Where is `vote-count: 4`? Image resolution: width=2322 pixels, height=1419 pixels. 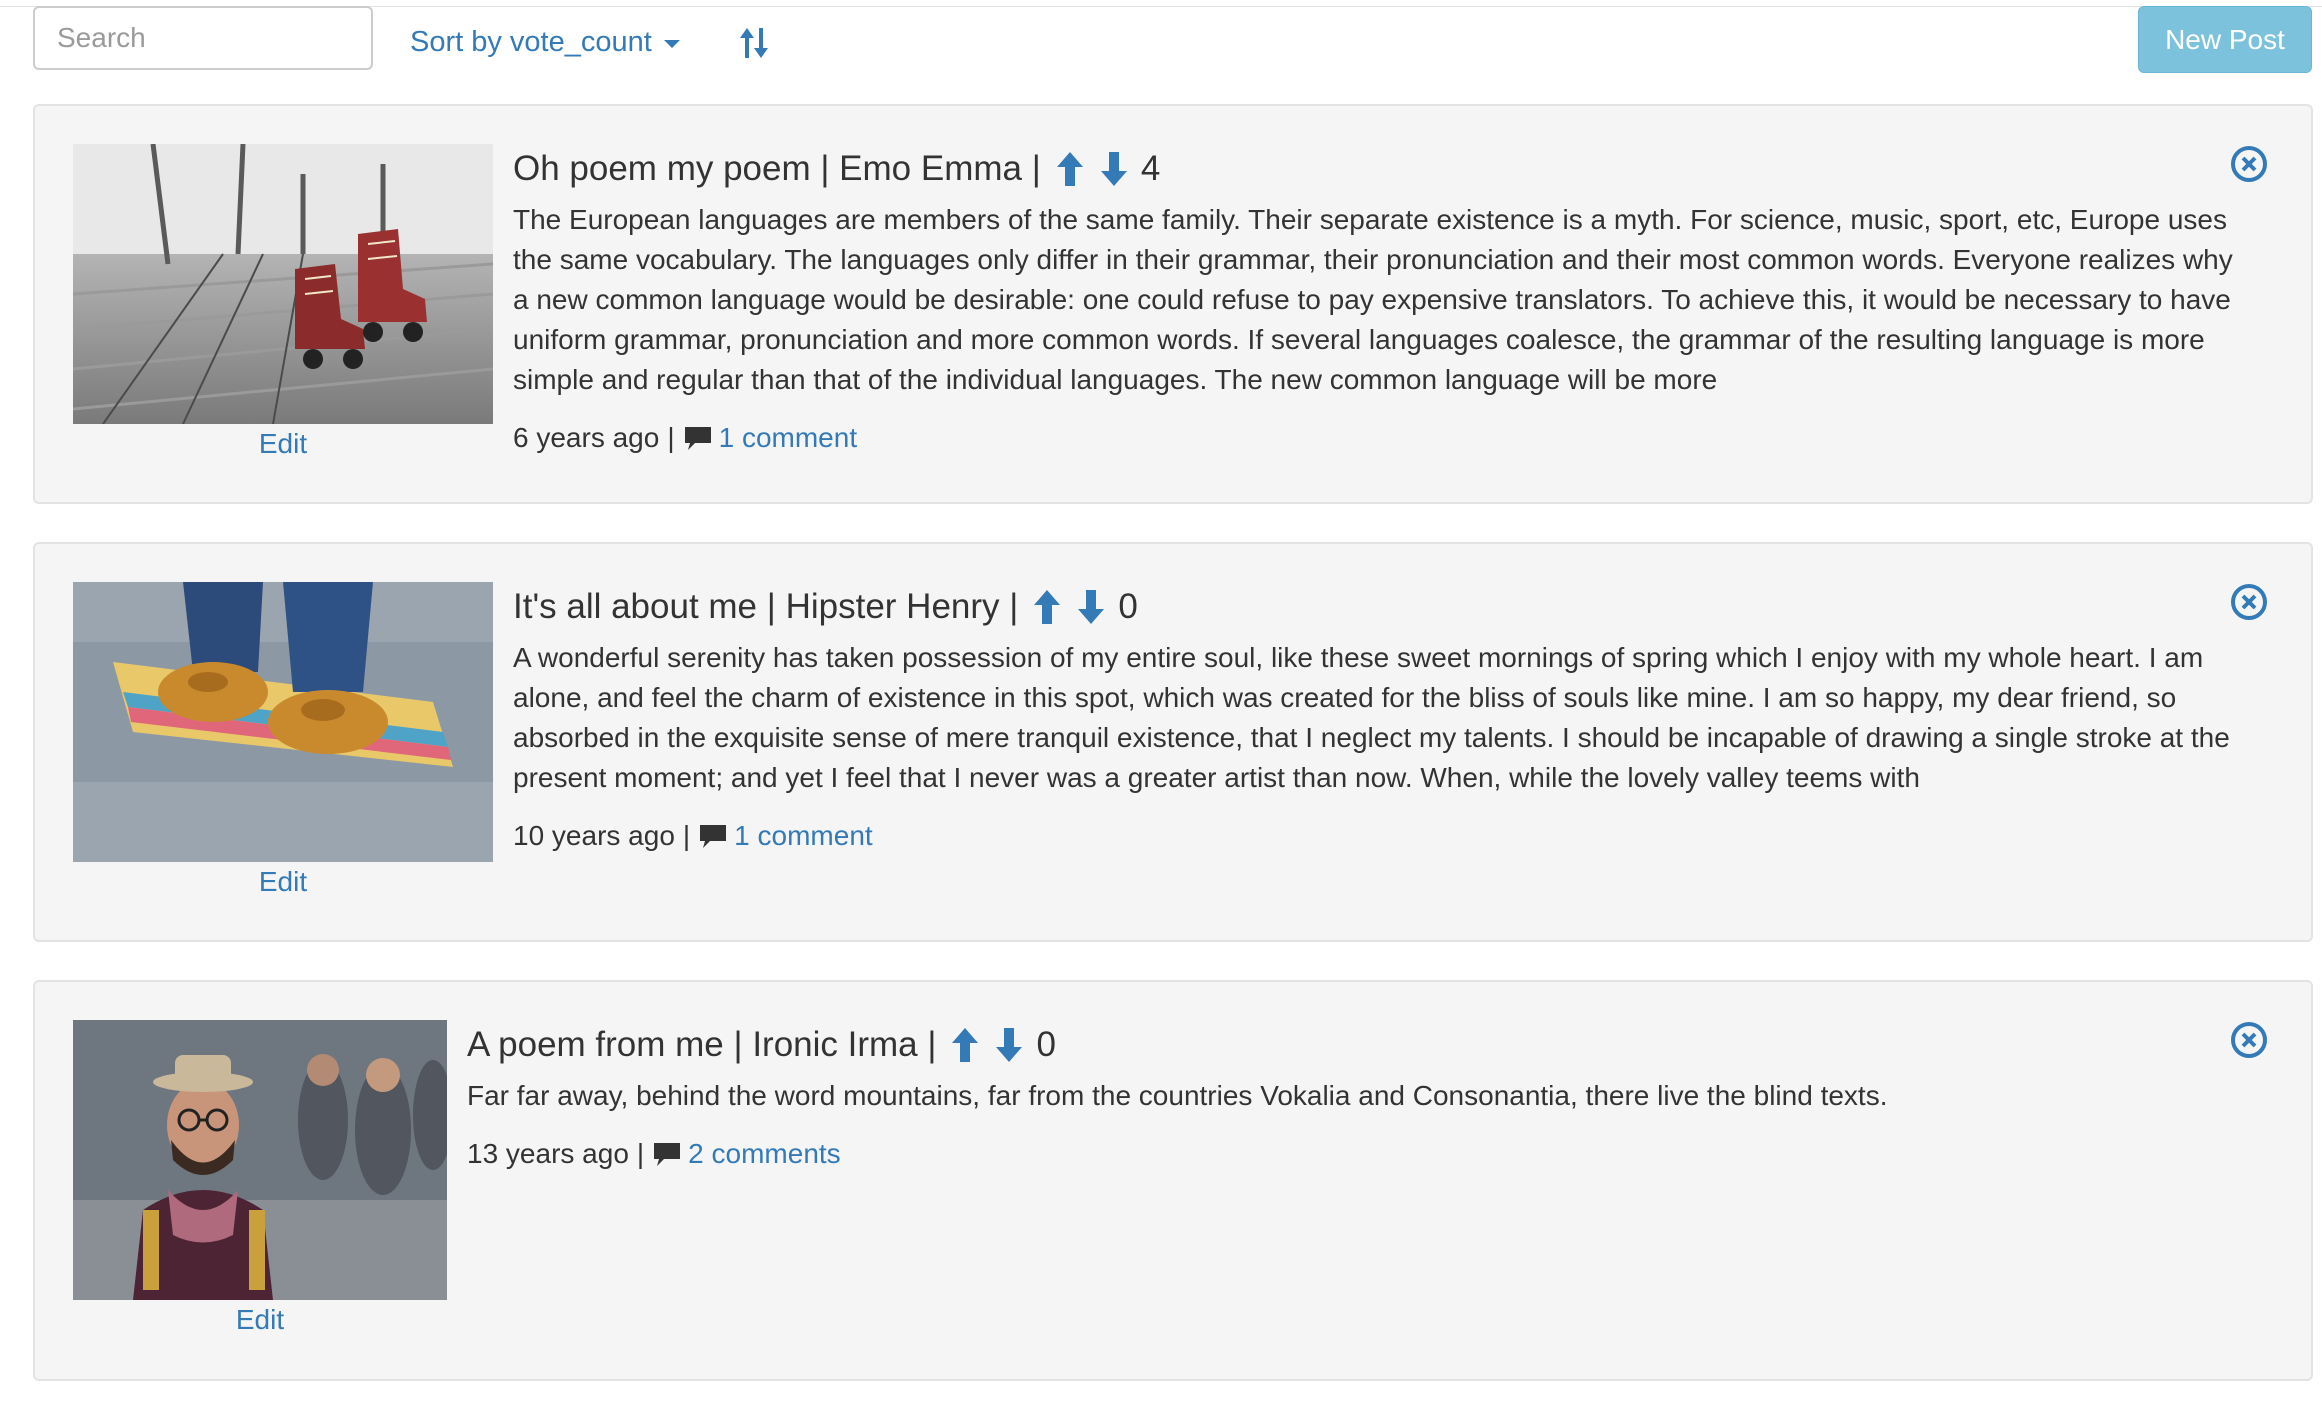
vote-count: 4 is located at coordinates (1150, 168).